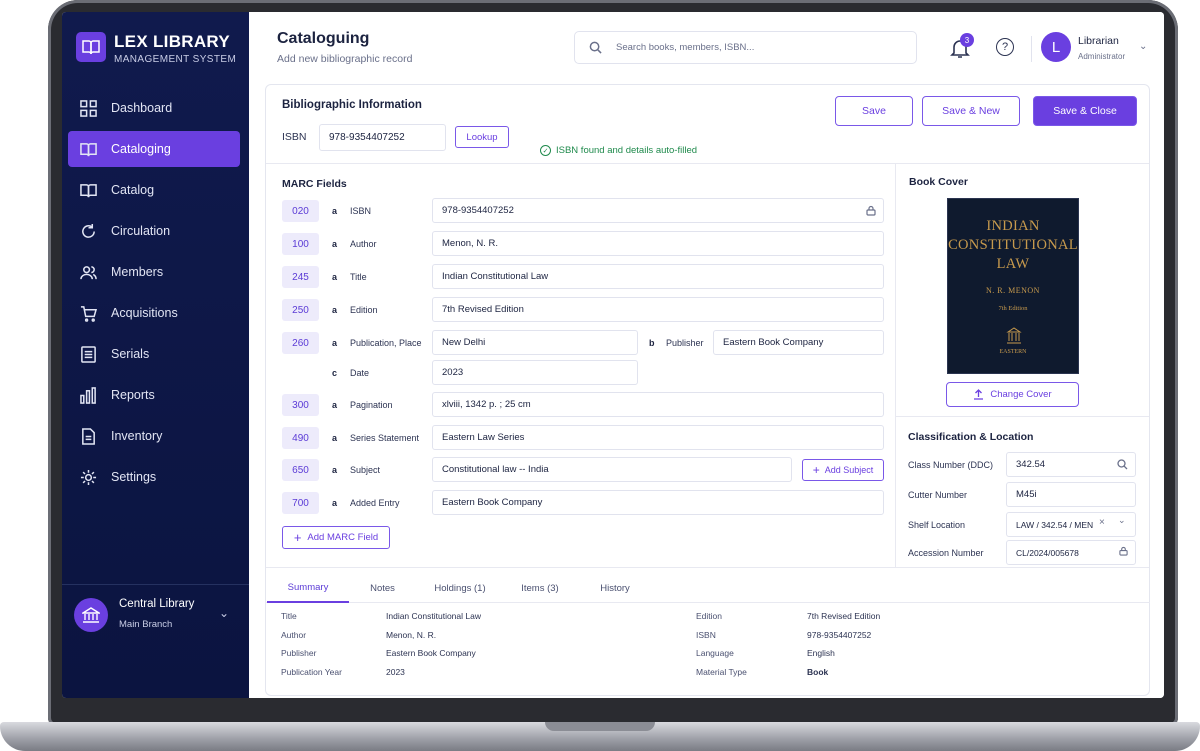  What do you see at coordinates (133, 395) in the screenshot?
I see `sidebar-item-label: Reports` at bounding box center [133, 395].